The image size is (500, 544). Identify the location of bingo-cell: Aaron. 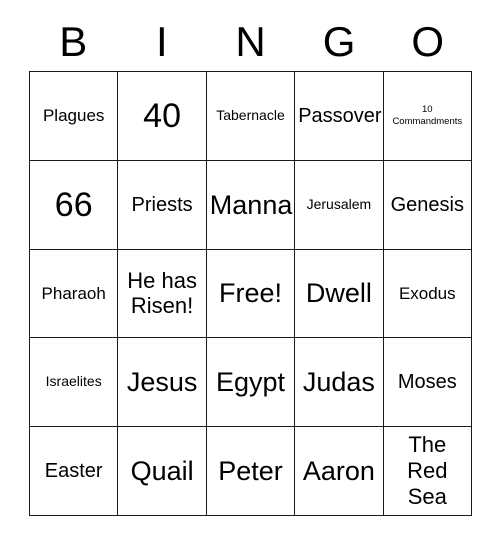
(339, 471).